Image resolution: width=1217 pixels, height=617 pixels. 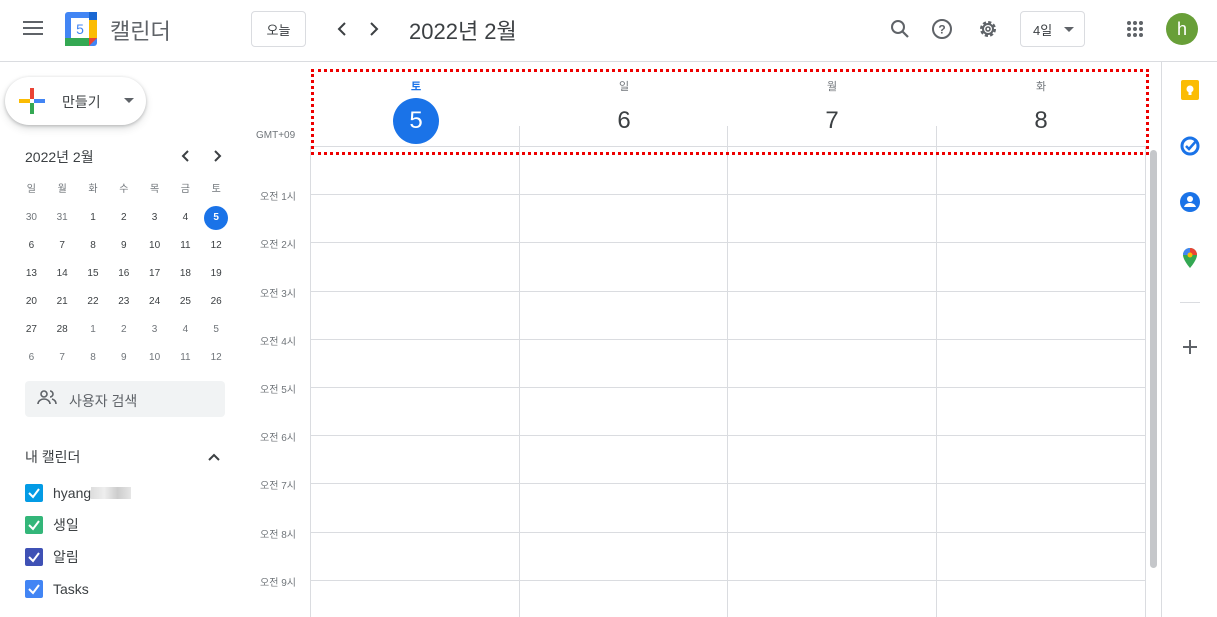 I want to click on account-avatar: h, so click(x=1182, y=29).